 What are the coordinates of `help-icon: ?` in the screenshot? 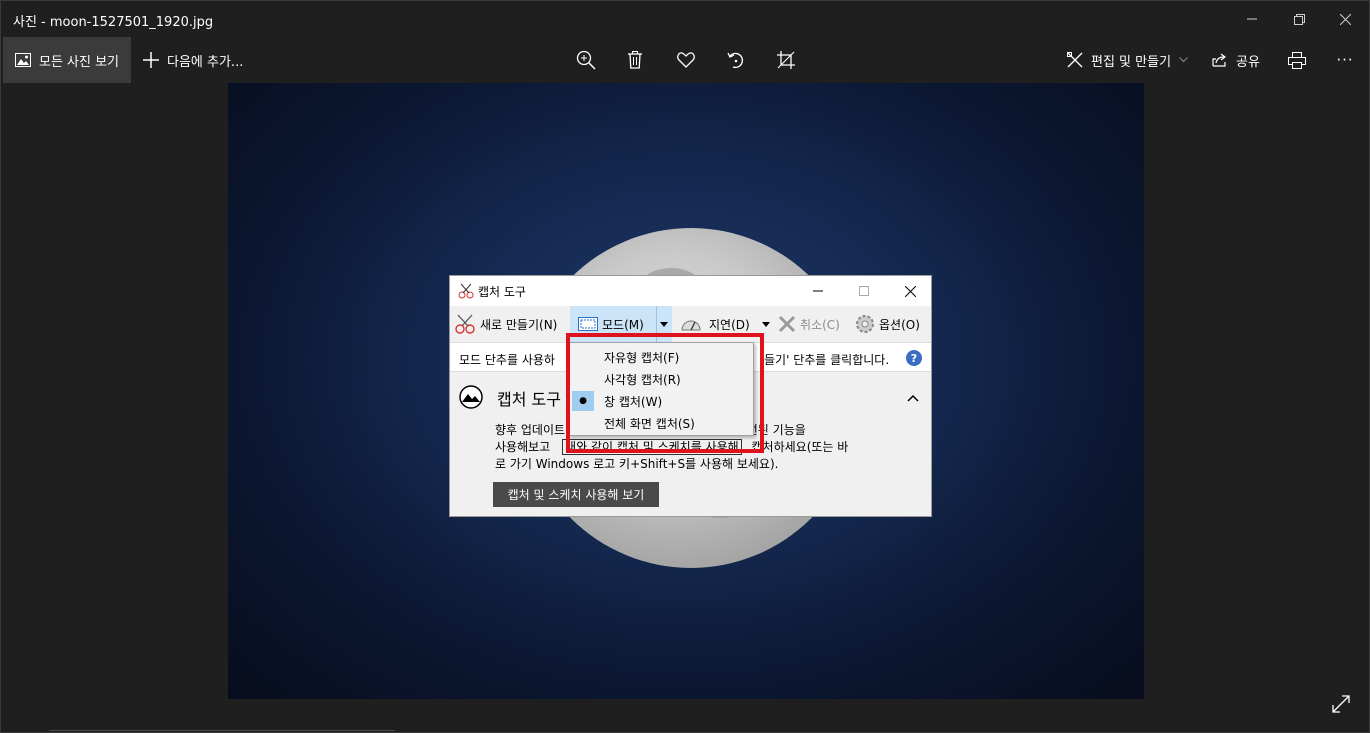 It's located at (914, 358).